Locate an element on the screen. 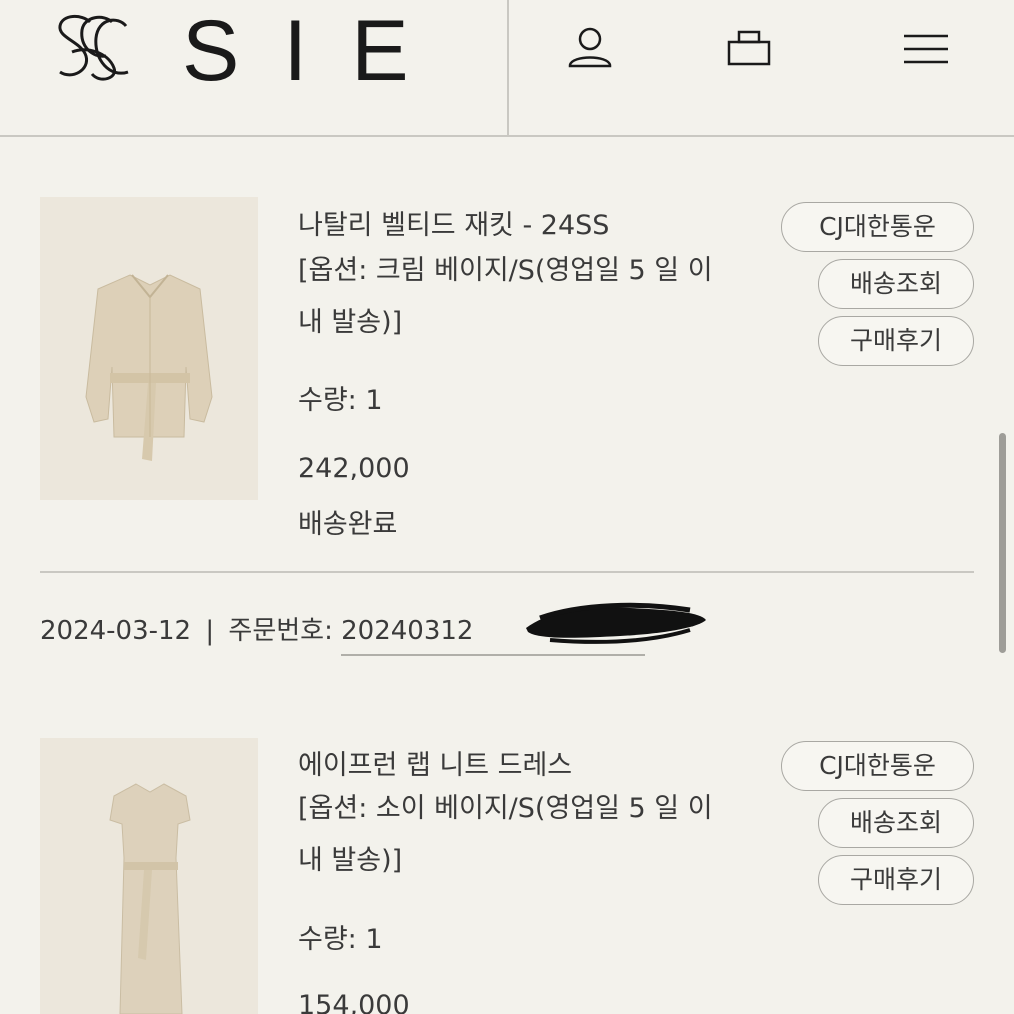  product-price: 242,000 is located at coordinates (354, 468).